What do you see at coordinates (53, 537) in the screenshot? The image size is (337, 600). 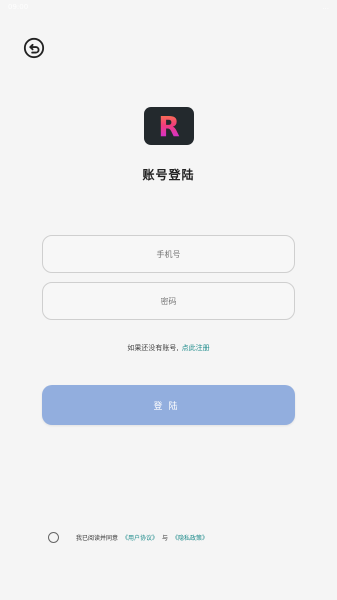 I see `agree-checkbox` at bounding box center [53, 537].